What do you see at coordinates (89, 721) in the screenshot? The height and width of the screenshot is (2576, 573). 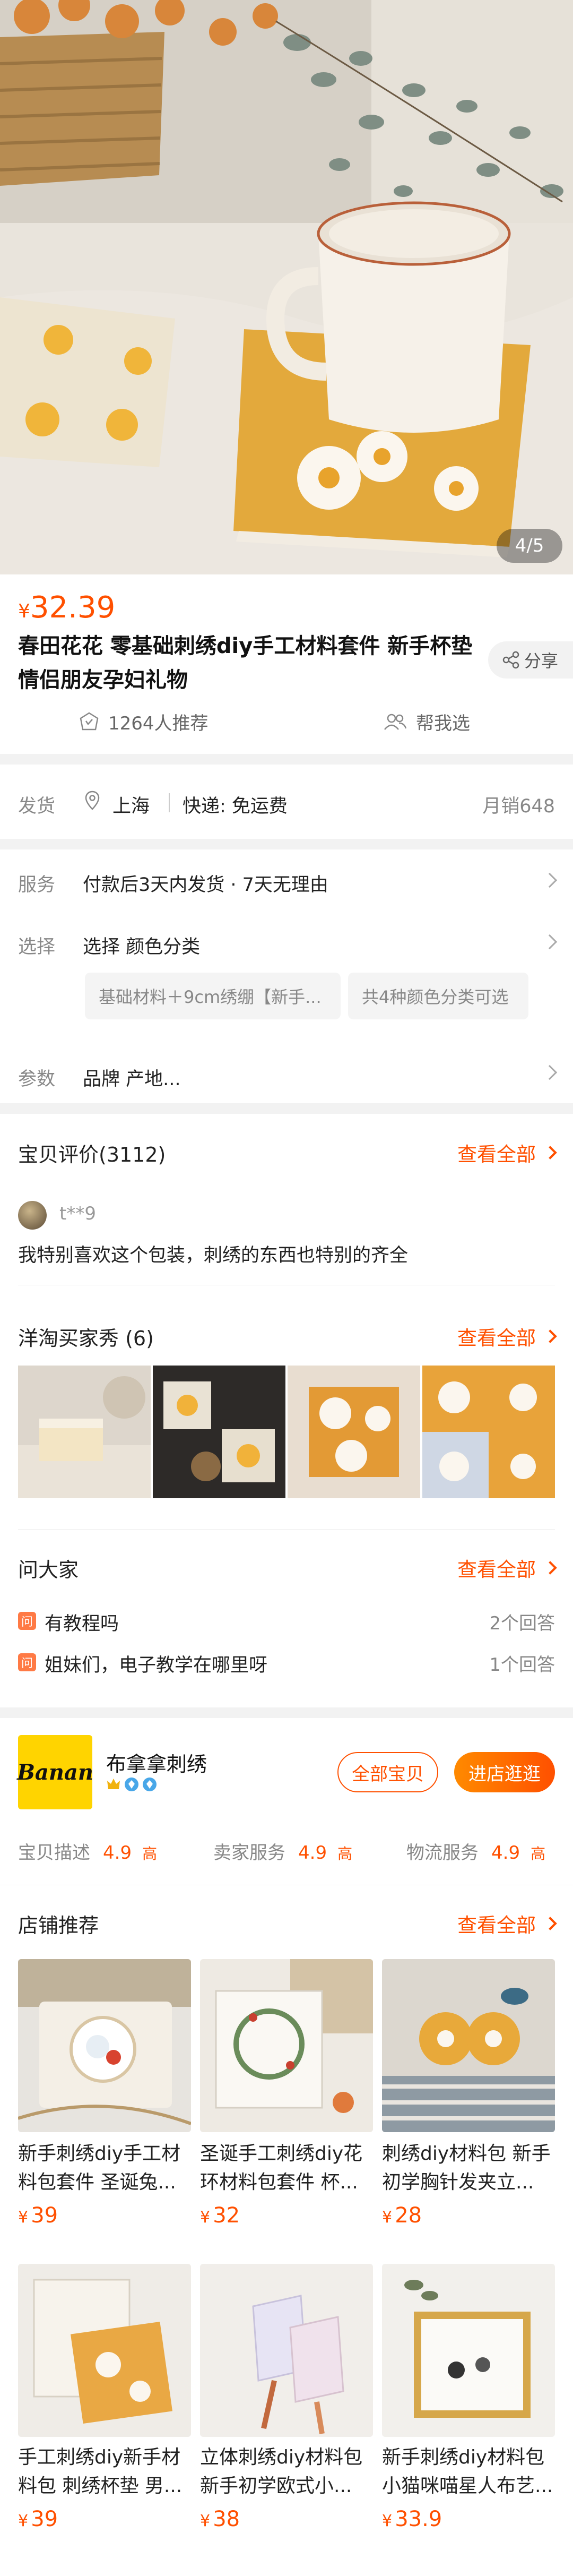 I see `recommend-icon` at bounding box center [89, 721].